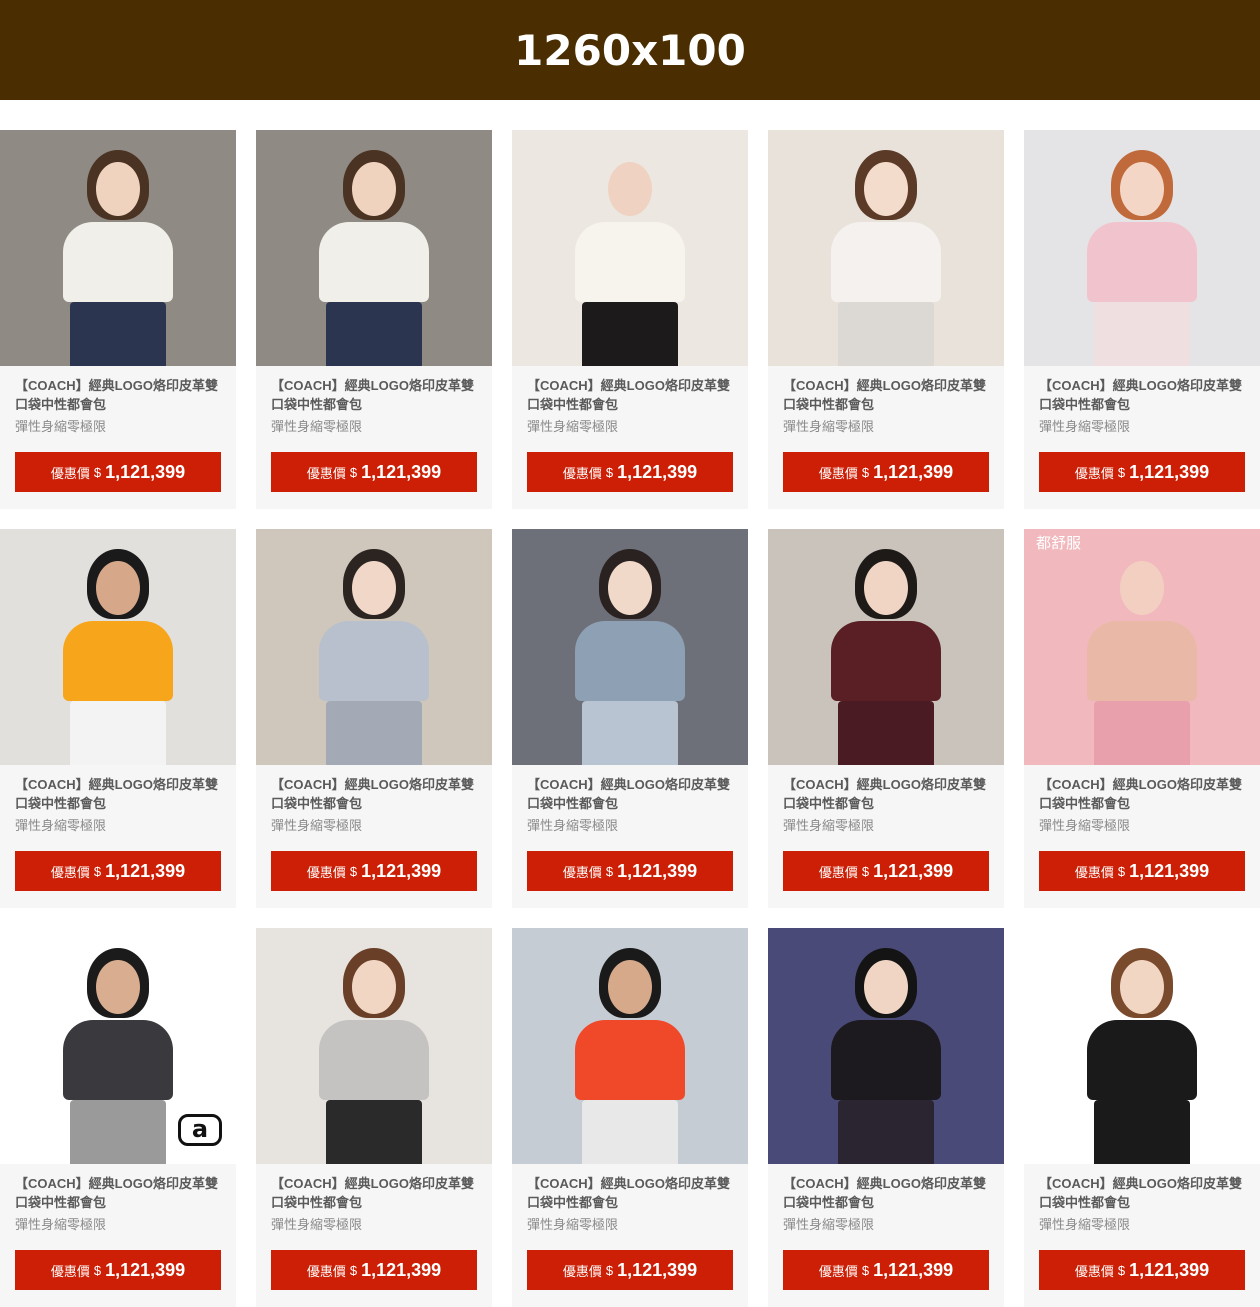 Image resolution: width=1260 pixels, height=1307 pixels. Describe the element at coordinates (118, 1046) in the screenshot. I see `product-image: a` at that location.